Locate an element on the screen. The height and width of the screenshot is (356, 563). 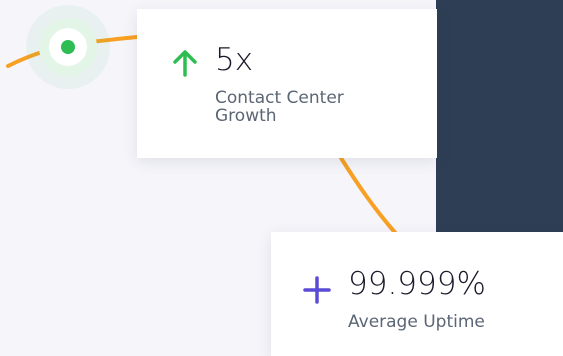
plus-icon is located at coordinates (317, 290).